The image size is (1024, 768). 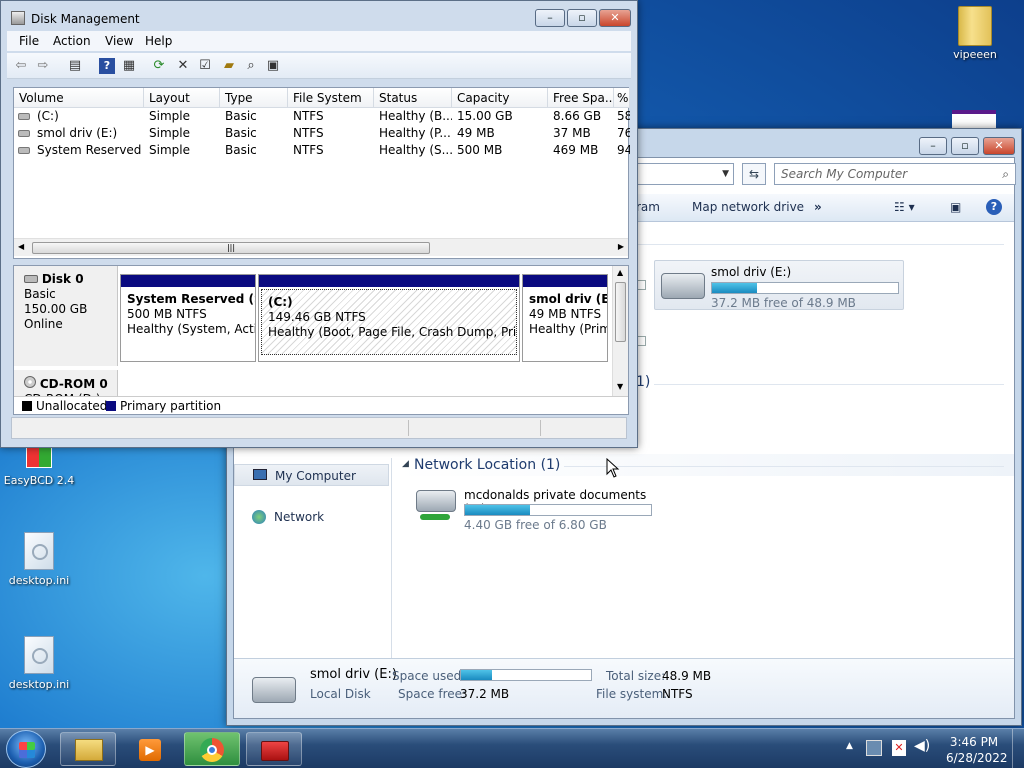 What do you see at coordinates (311, 517) in the screenshot?
I see `nav-item-network: Network` at bounding box center [311, 517].